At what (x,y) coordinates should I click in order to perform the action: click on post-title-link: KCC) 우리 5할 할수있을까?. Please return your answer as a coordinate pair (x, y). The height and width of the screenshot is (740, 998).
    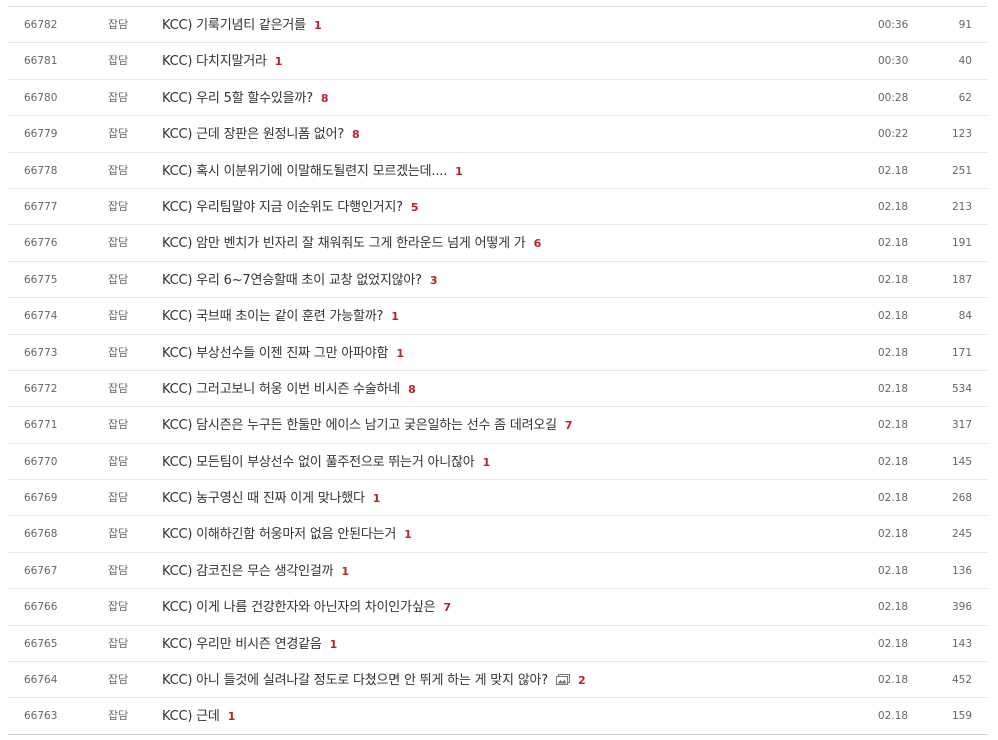
    Looking at the image, I should click on (237, 98).